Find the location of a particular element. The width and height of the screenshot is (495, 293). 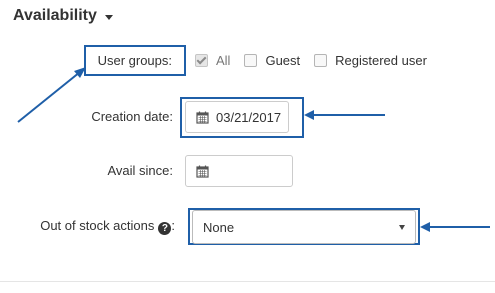

checkbox-registered-user is located at coordinates (321, 60).